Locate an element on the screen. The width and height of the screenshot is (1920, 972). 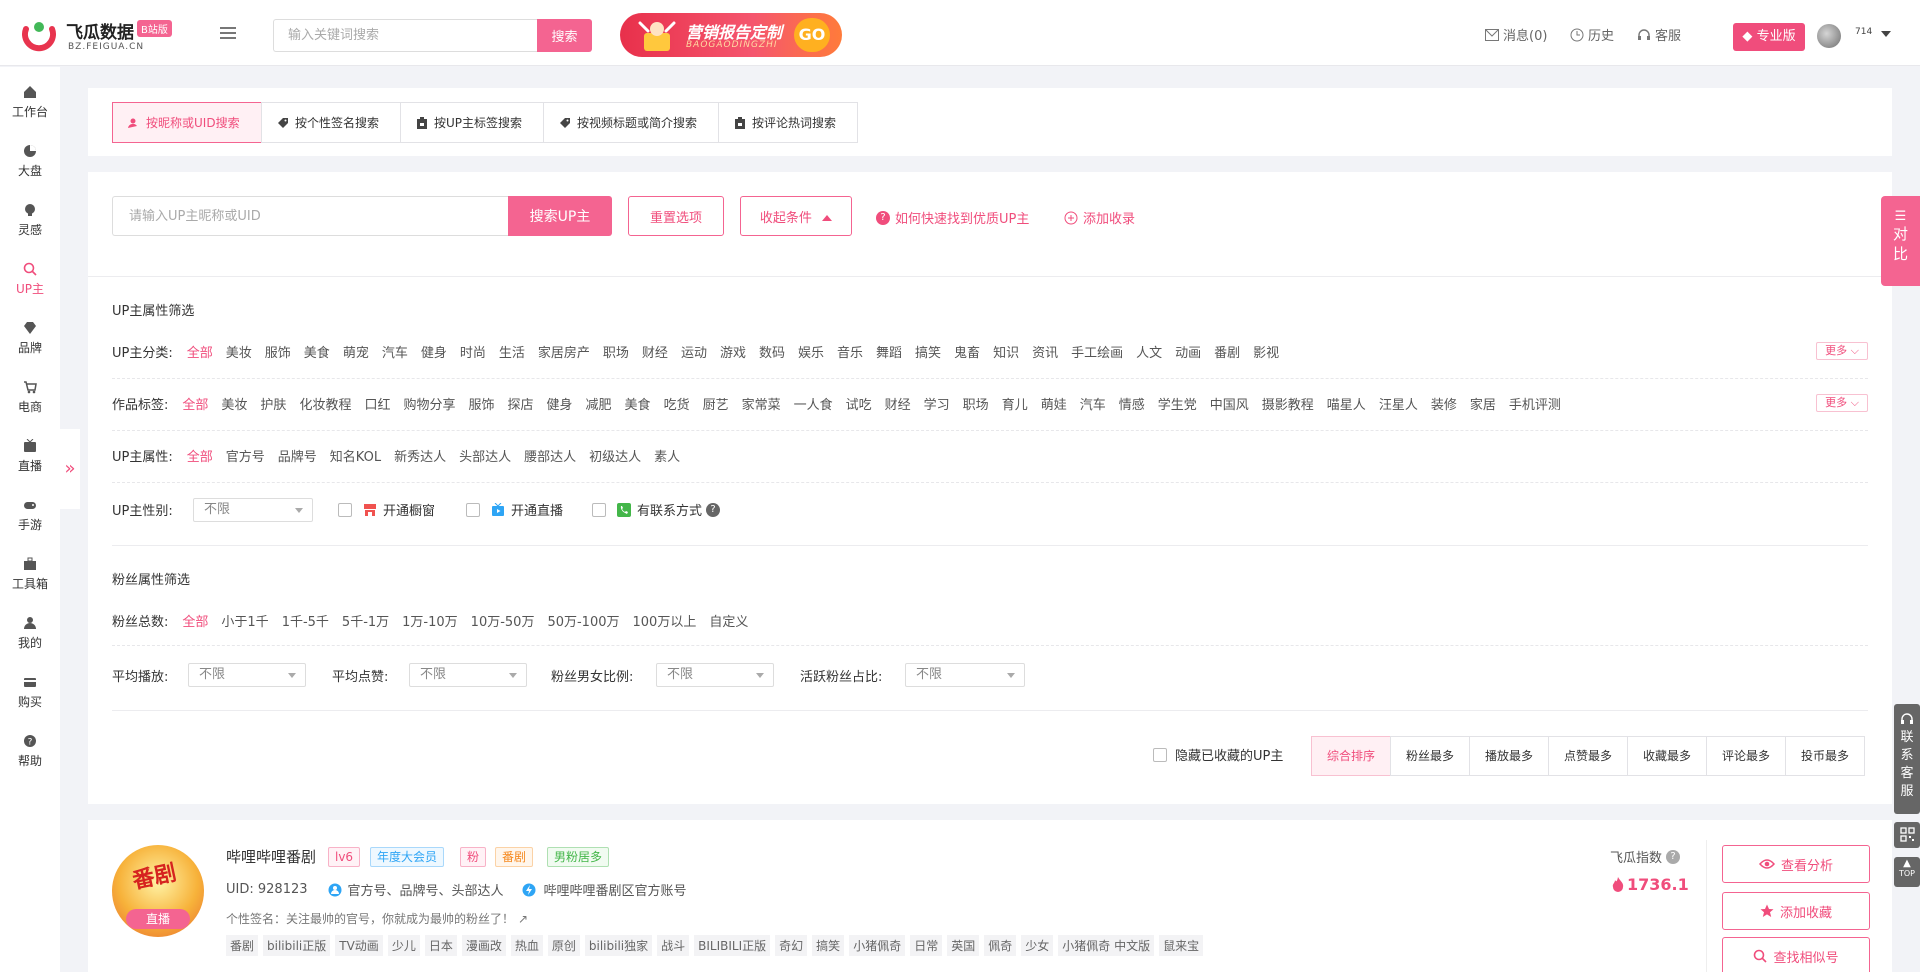
filter-option: 财经 is located at coordinates (655, 353).